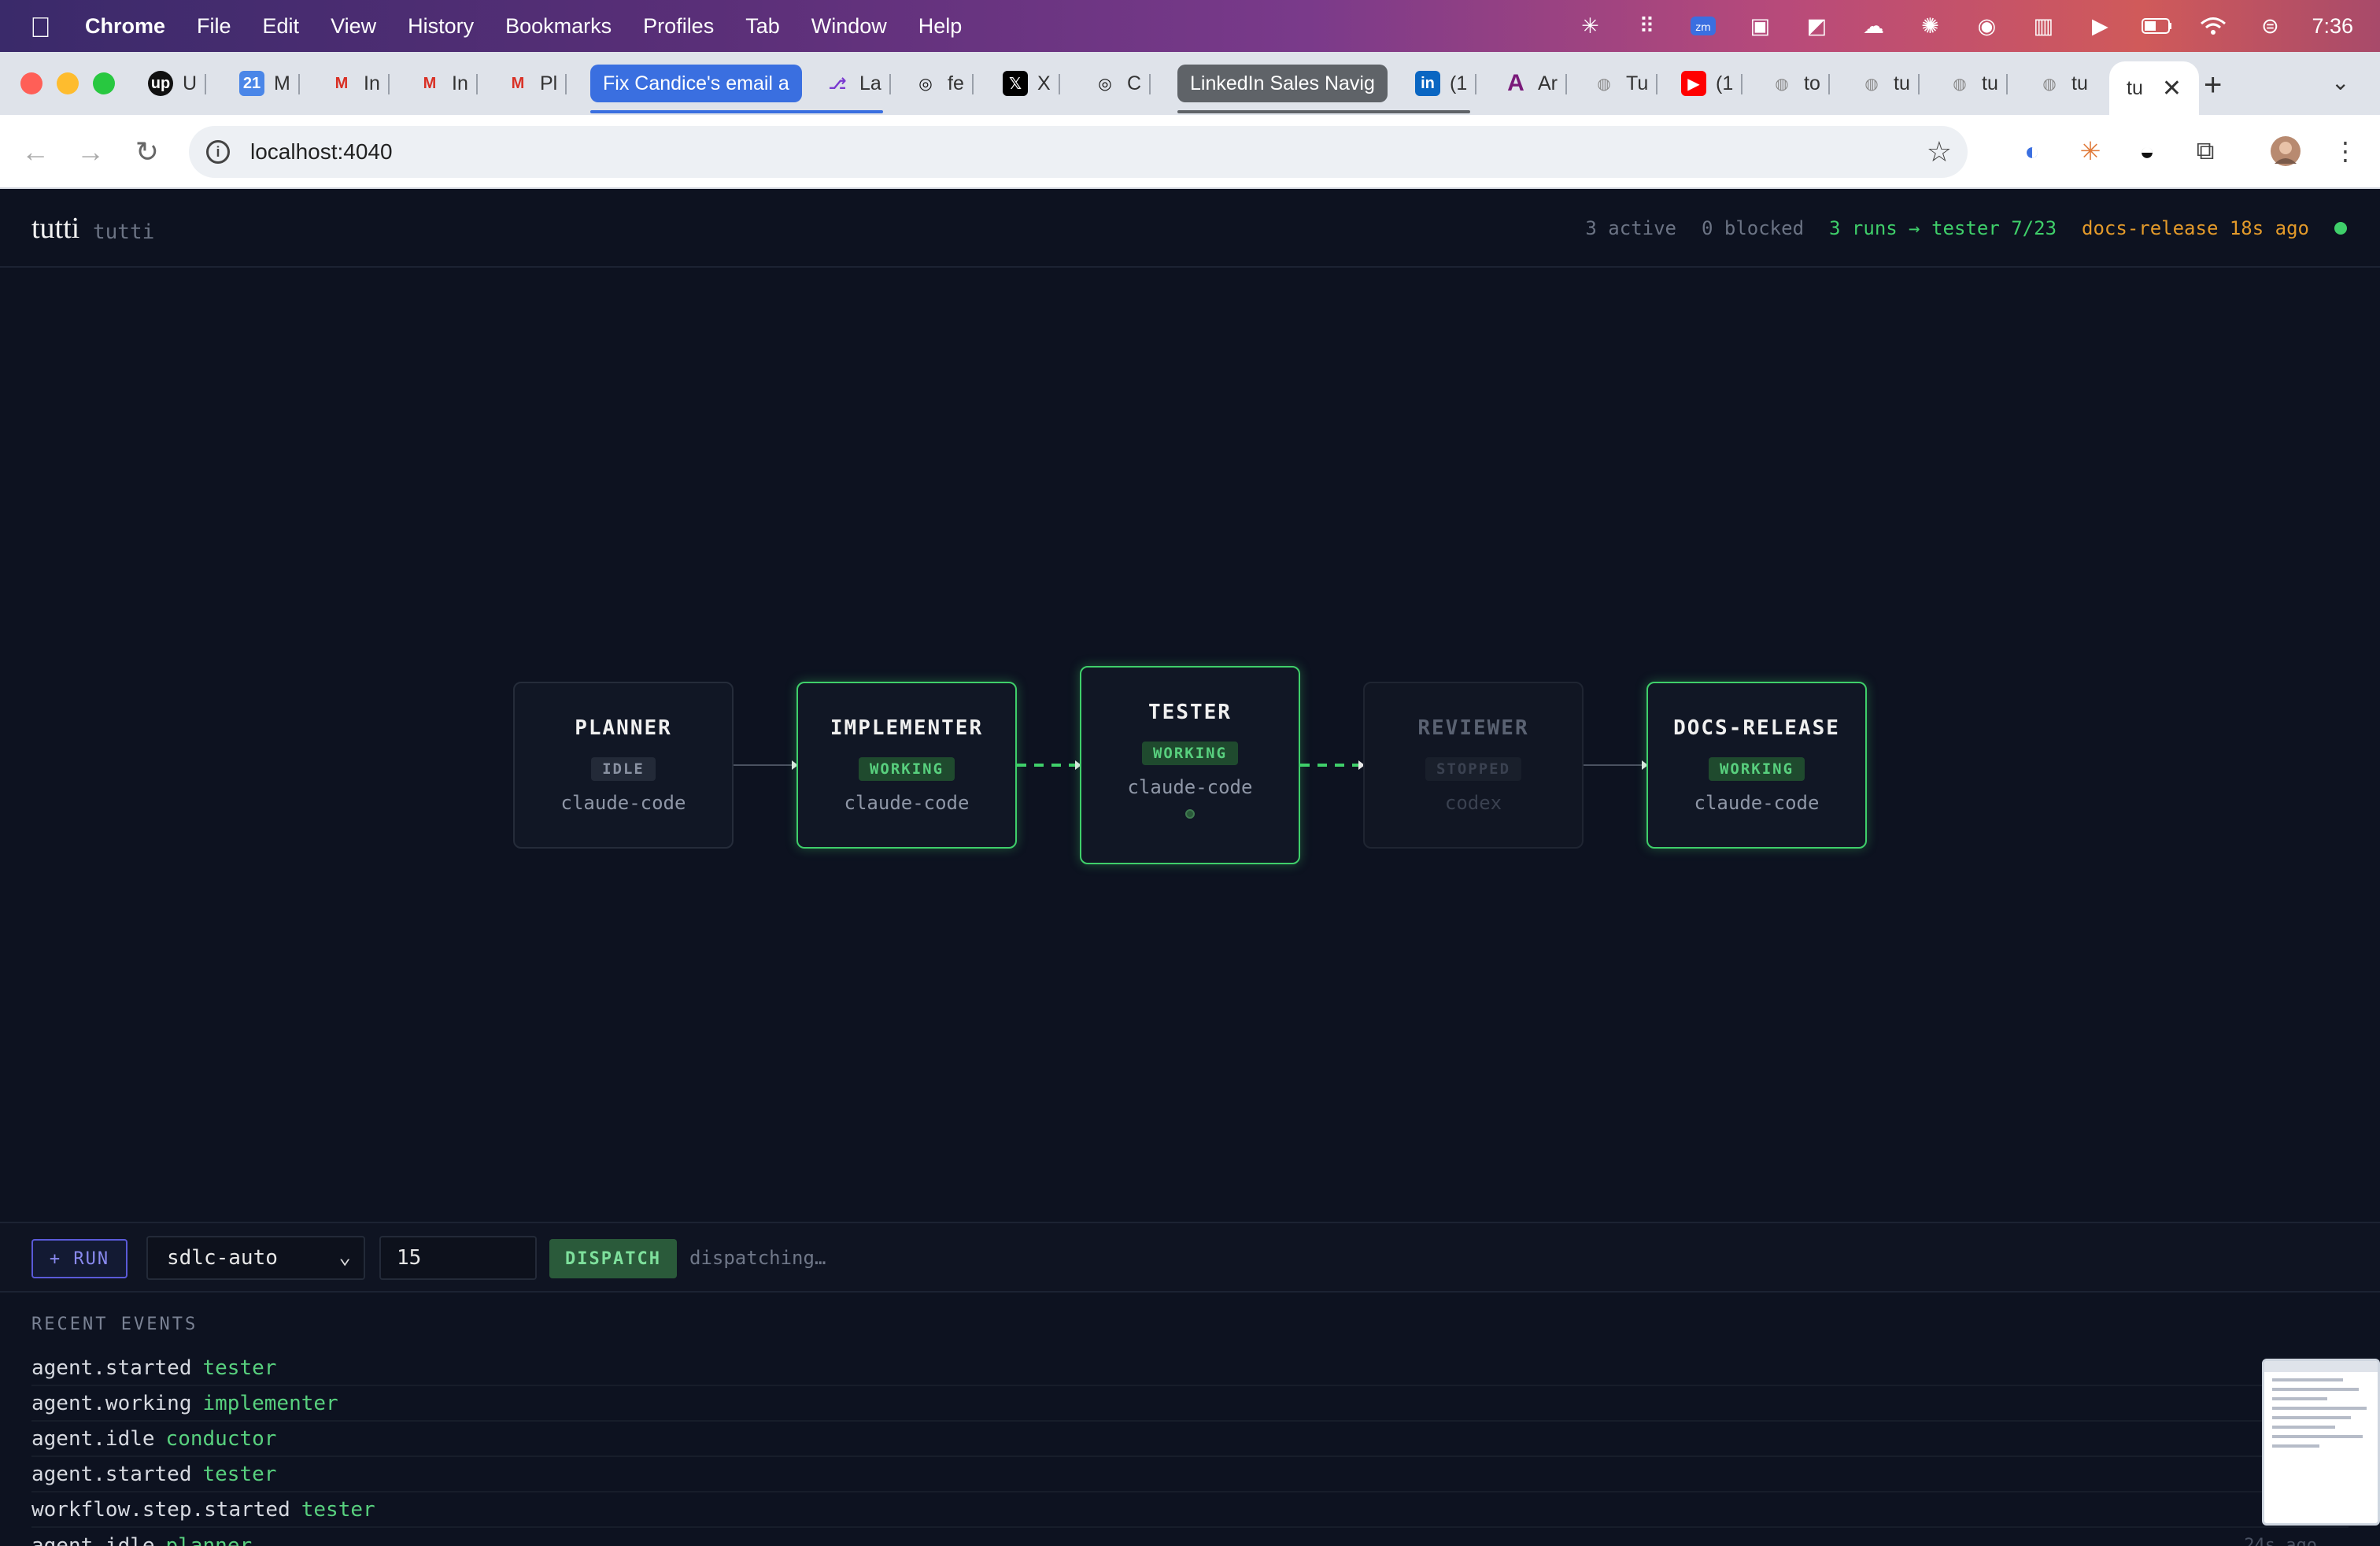 The image size is (2380, 1546). Describe the element at coordinates (1987, 26) in the screenshot. I see `upwork-icon: ◉` at that location.